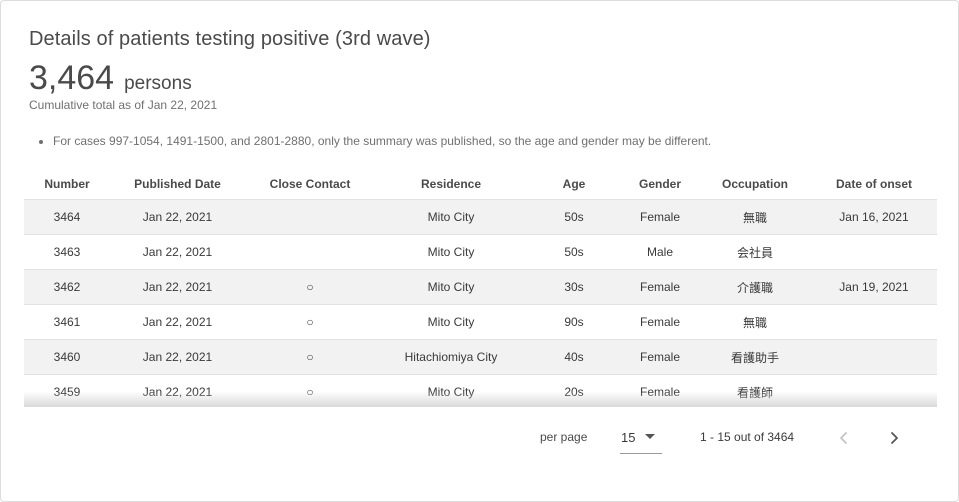  What do you see at coordinates (574, 390) in the screenshot?
I see `cell-age: 20s` at bounding box center [574, 390].